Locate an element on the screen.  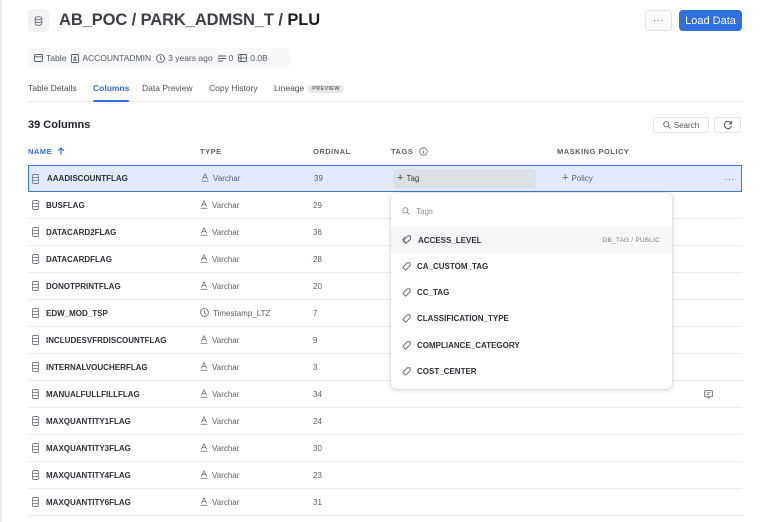
column-name: EDW_MOD_TSP is located at coordinates (77, 313).